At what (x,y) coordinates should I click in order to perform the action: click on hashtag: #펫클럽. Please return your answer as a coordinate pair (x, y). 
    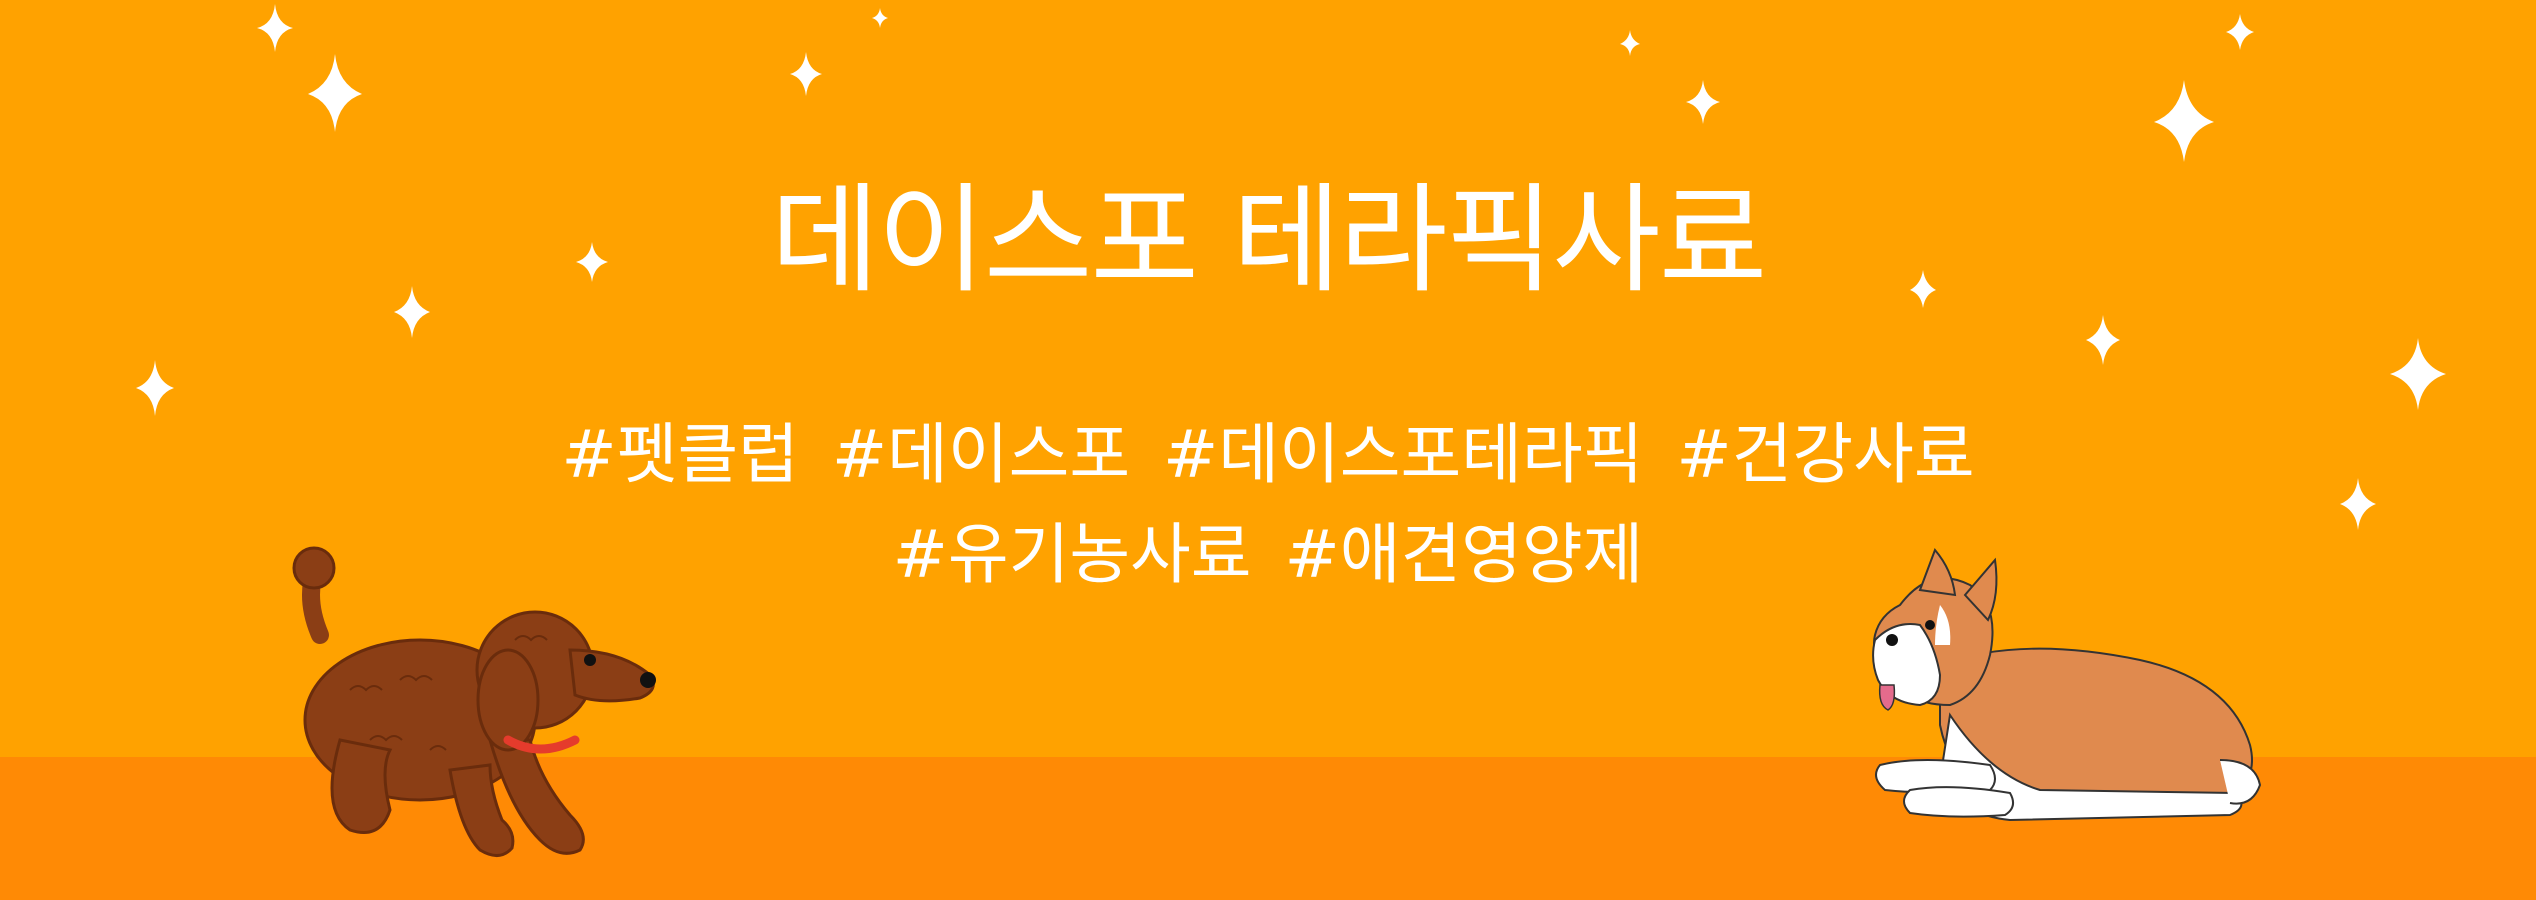
    Looking at the image, I should click on (680, 454).